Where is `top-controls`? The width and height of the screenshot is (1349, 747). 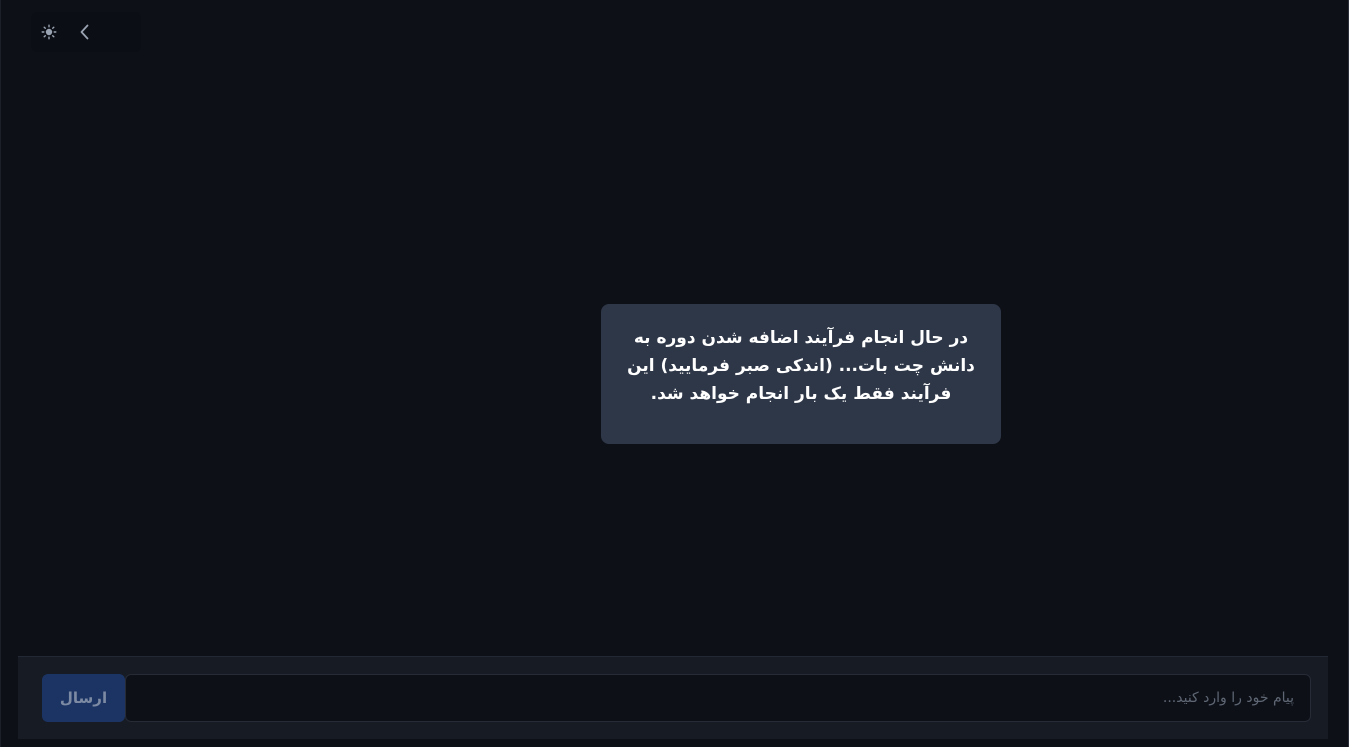
top-controls is located at coordinates (86, 32).